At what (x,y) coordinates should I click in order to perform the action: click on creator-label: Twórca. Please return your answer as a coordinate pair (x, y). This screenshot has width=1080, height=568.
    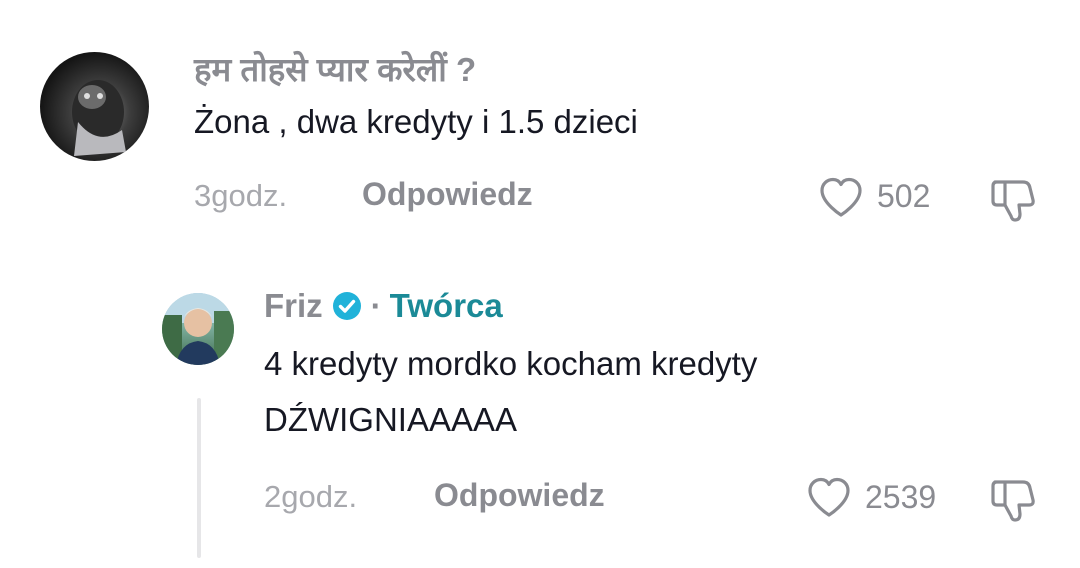
    Looking at the image, I should click on (446, 305).